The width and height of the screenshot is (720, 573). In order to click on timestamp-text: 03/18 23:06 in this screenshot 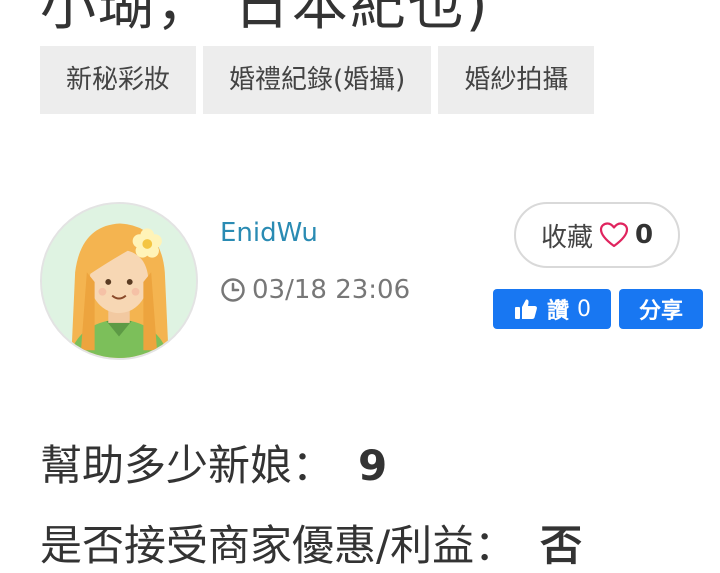, I will do `click(331, 290)`.